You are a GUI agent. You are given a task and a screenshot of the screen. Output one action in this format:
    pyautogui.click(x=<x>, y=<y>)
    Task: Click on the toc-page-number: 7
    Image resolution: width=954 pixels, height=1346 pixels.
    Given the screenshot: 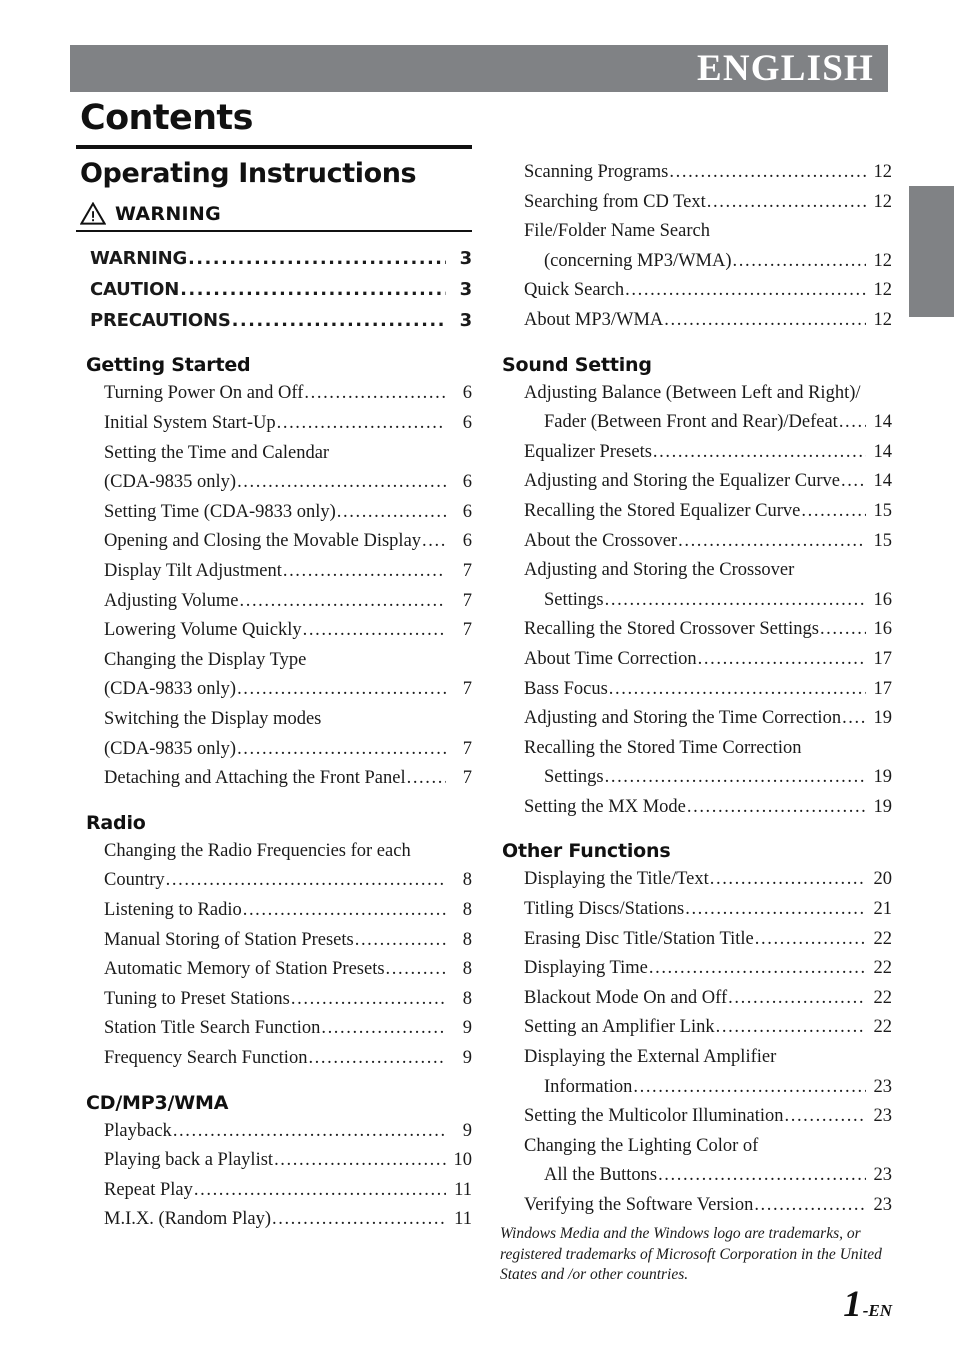 What is the action you would take?
    pyautogui.click(x=467, y=600)
    